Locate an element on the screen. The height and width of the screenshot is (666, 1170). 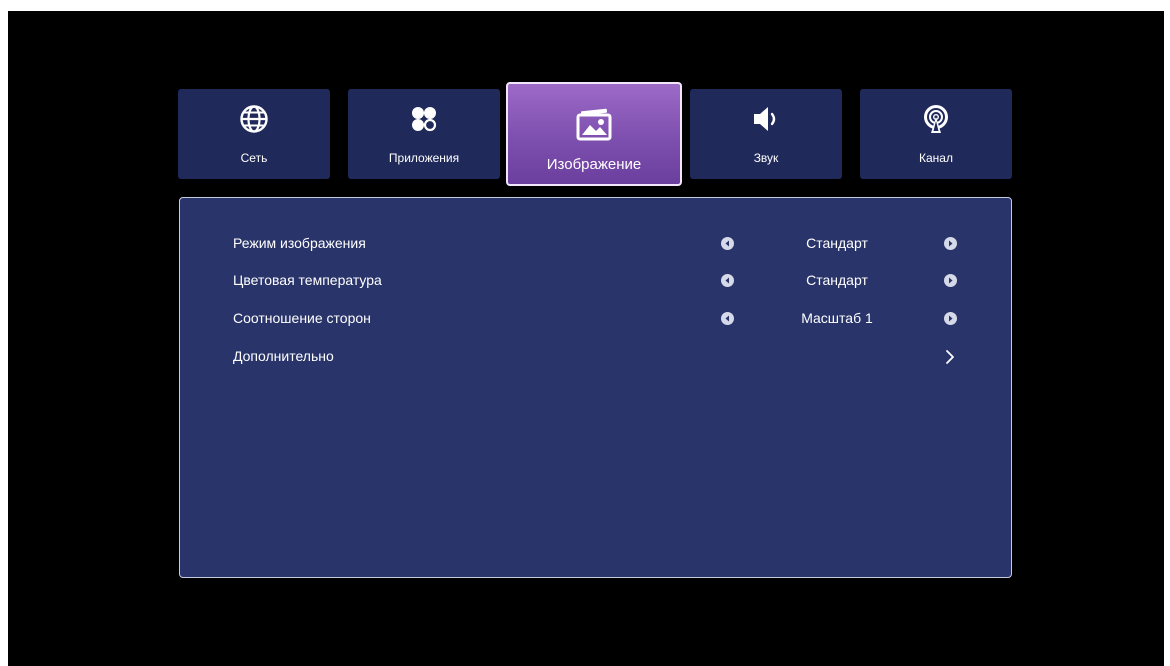
tab-label: Приложения is located at coordinates (424, 158).